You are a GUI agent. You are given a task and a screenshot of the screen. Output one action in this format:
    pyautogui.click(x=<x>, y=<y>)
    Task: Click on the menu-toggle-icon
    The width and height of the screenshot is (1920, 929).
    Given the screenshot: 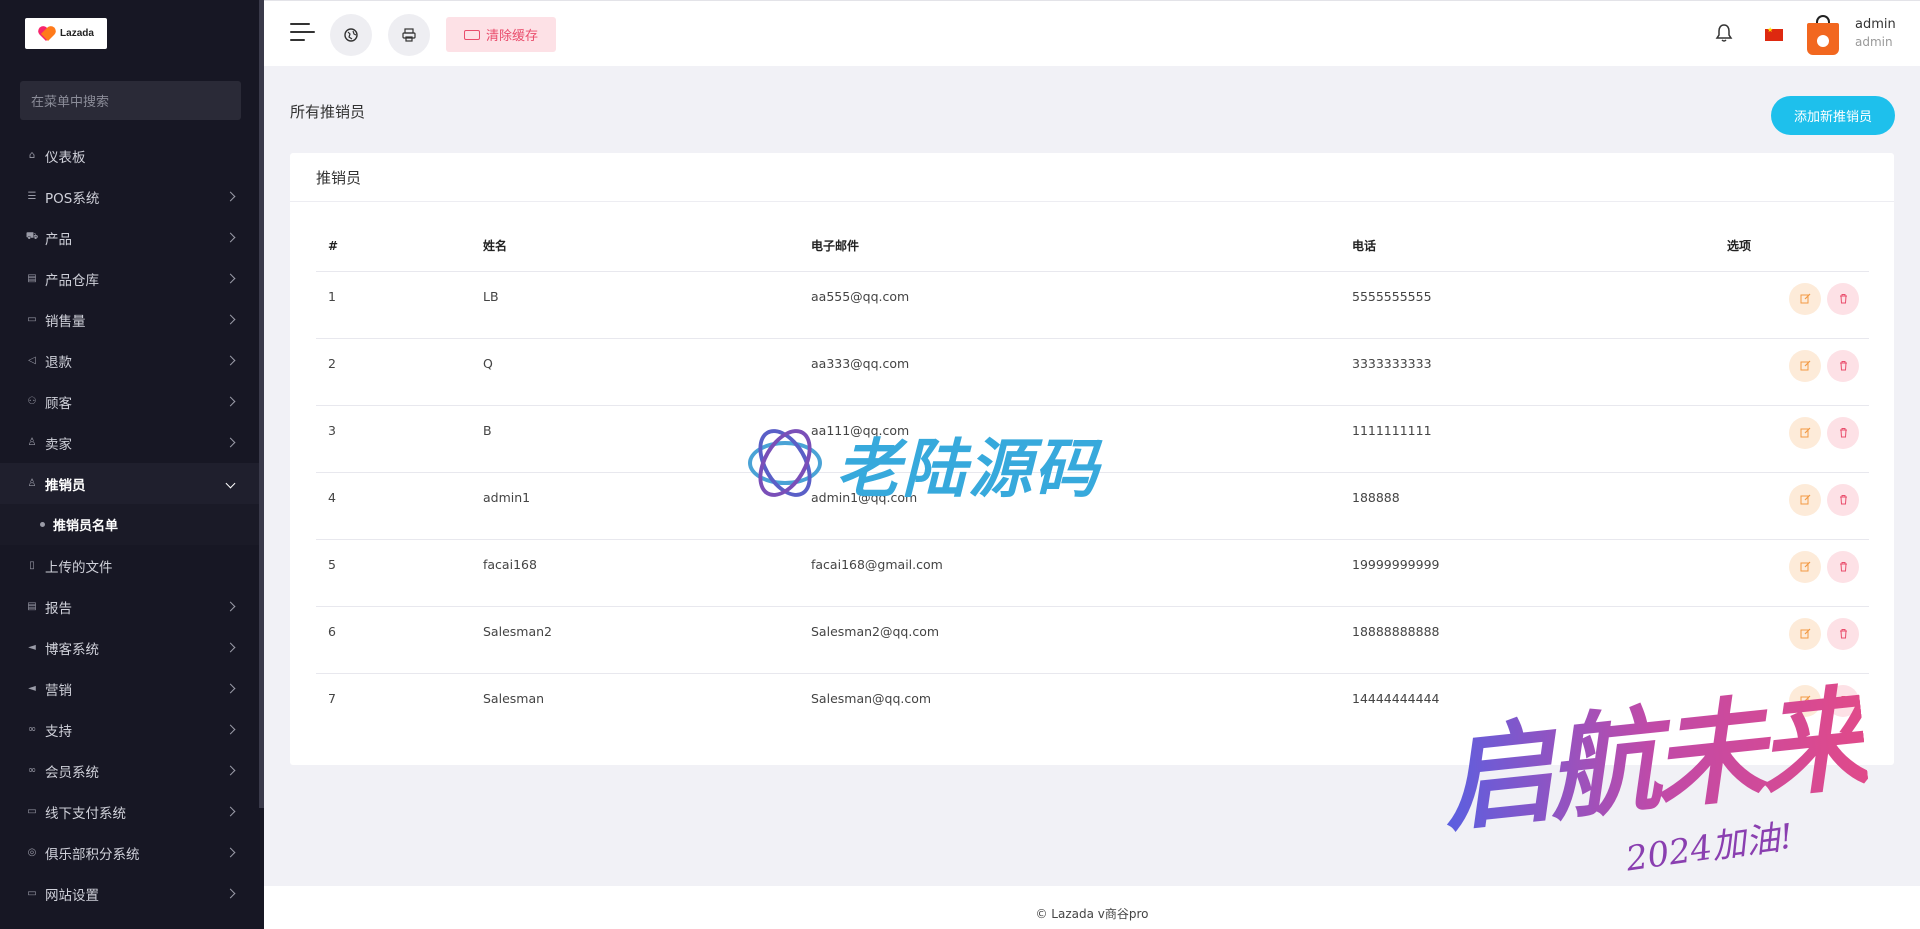 What is the action you would take?
    pyautogui.click(x=302, y=33)
    